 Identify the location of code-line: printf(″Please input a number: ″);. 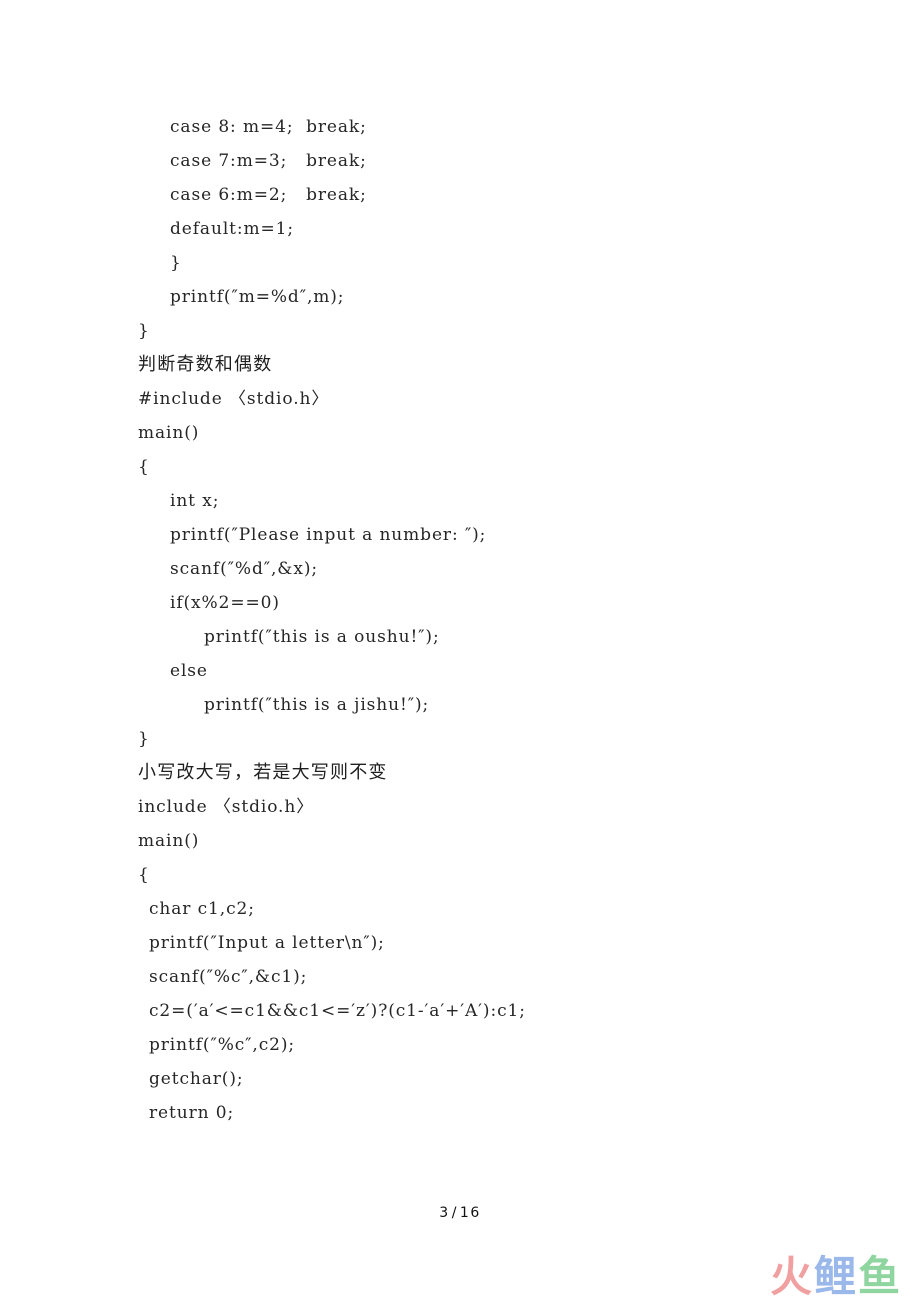
(328, 535).